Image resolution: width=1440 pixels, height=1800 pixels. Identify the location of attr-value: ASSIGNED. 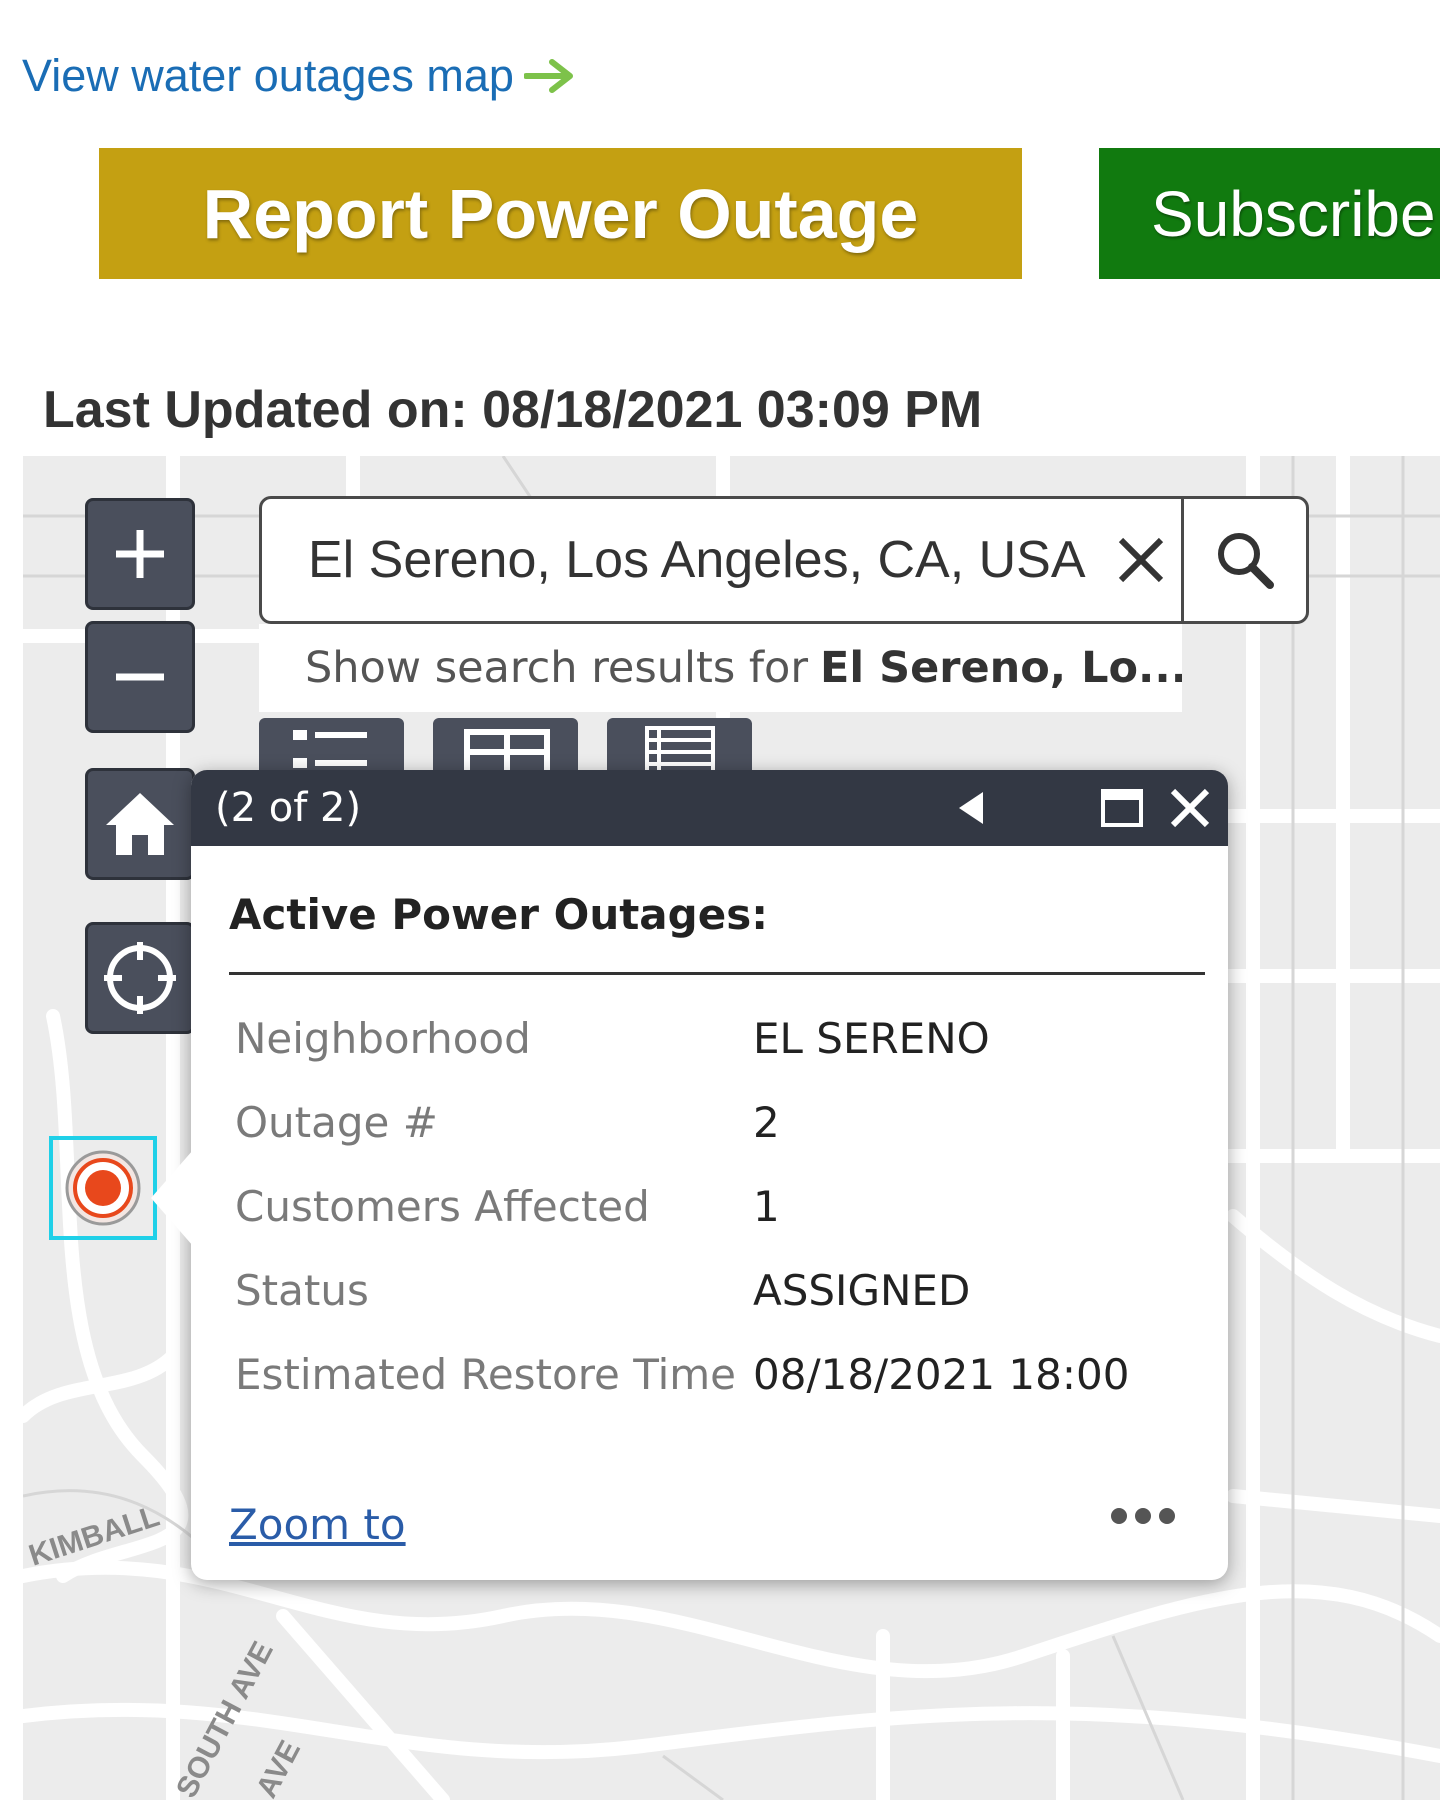
(862, 1290).